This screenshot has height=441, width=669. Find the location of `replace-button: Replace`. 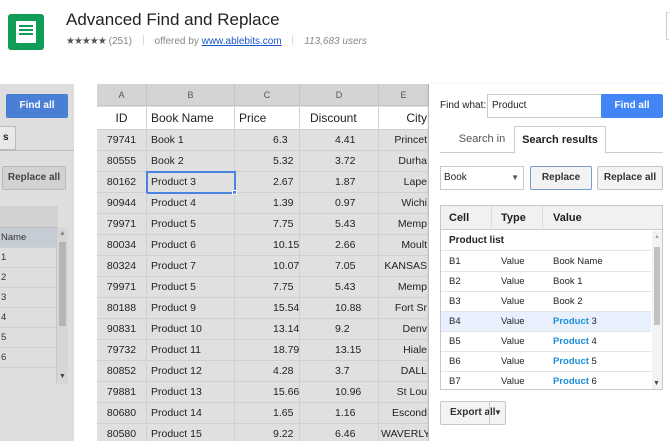

replace-button: Replace is located at coordinates (561, 178).